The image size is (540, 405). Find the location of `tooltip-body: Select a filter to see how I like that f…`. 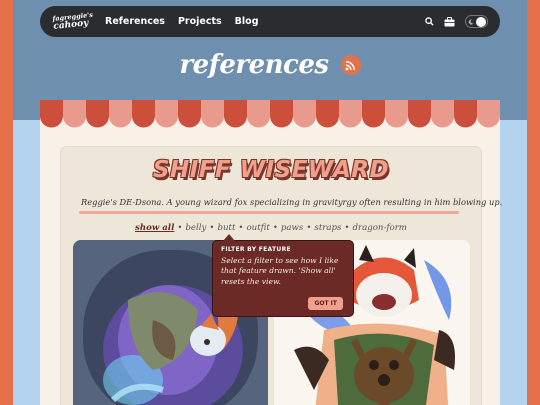

tooltip-body: Select a filter to see how I like that f… is located at coordinates (280, 271).